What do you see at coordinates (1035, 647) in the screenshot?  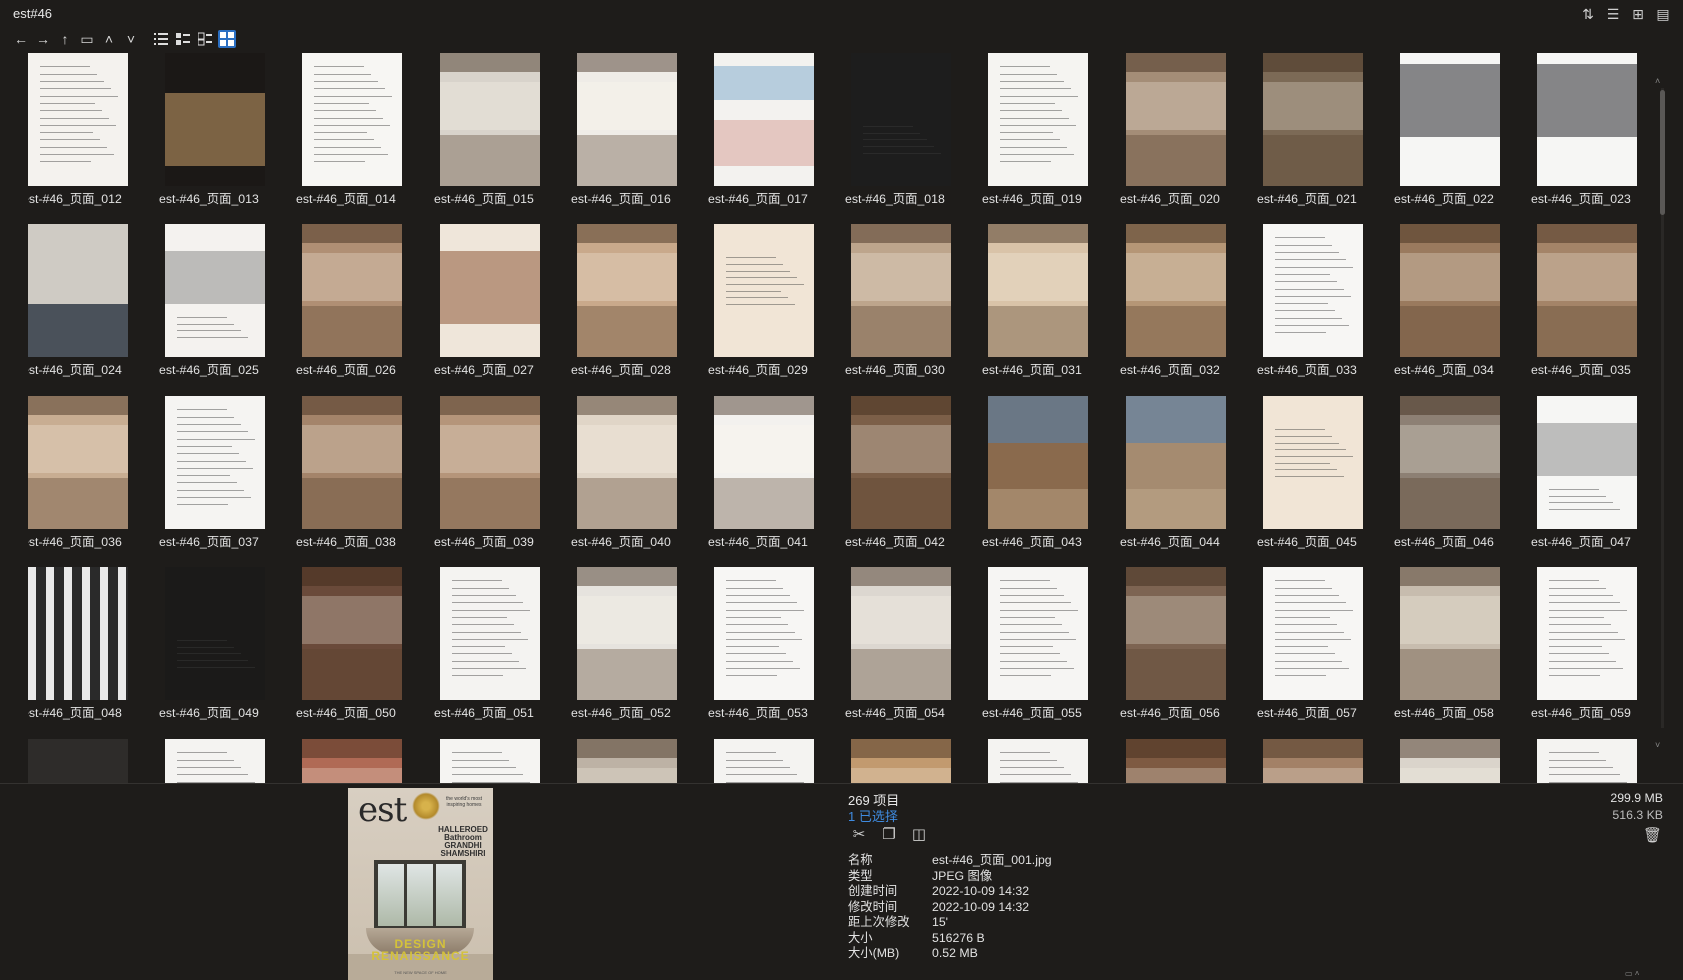 I see `file-thumbnail-item: est-#46_页面_055` at bounding box center [1035, 647].